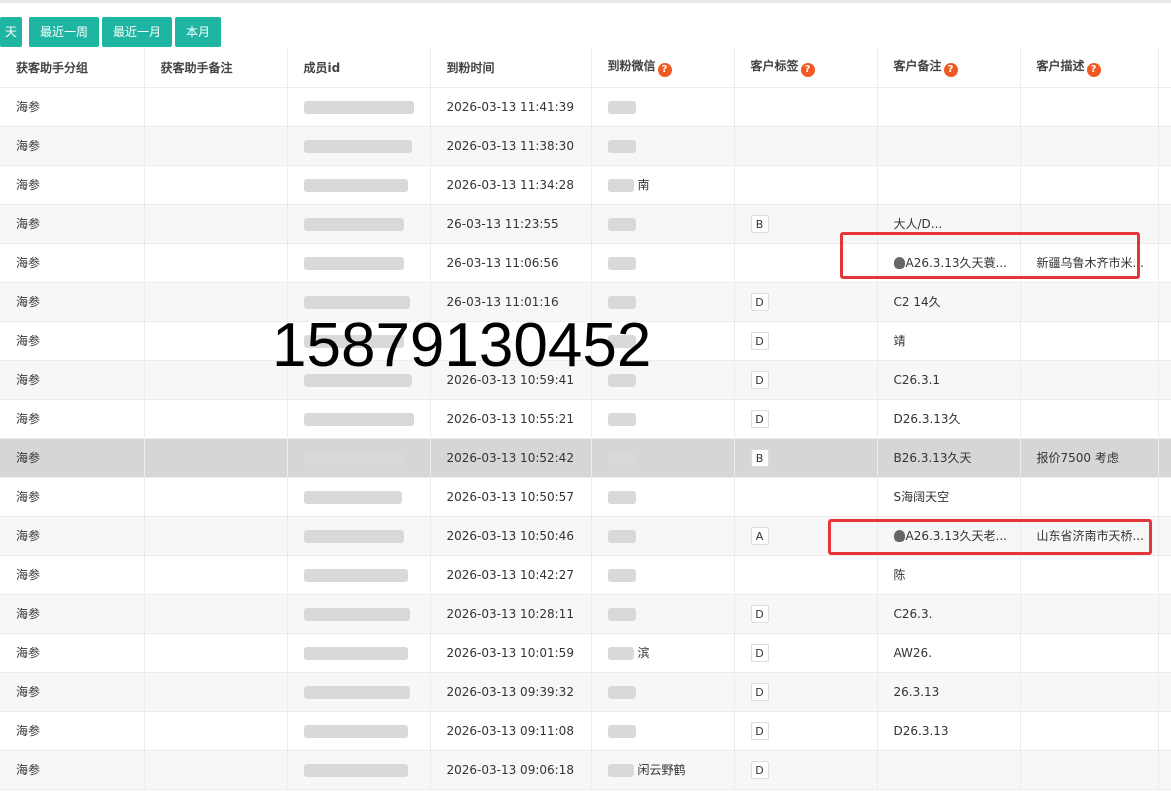  Describe the element at coordinates (949, 731) in the screenshot. I see `cell-customer-remark: D26.3.13` at that location.